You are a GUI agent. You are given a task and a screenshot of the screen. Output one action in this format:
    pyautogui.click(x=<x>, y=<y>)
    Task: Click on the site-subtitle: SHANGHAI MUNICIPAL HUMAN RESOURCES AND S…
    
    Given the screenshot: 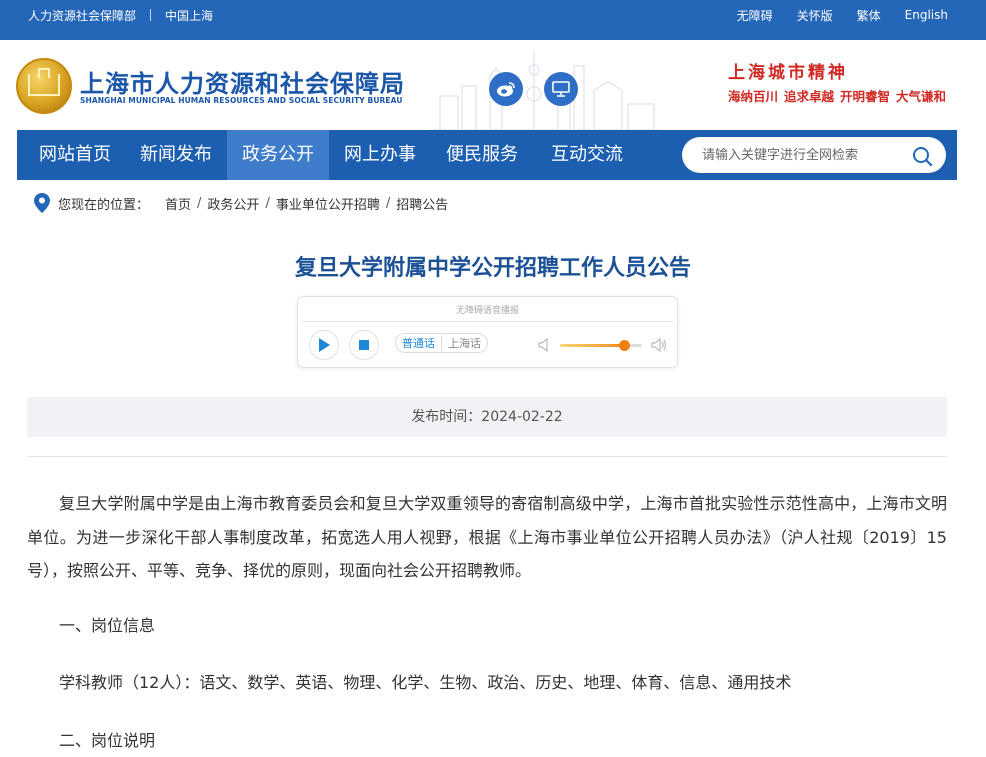 What is the action you would take?
    pyautogui.click(x=241, y=100)
    